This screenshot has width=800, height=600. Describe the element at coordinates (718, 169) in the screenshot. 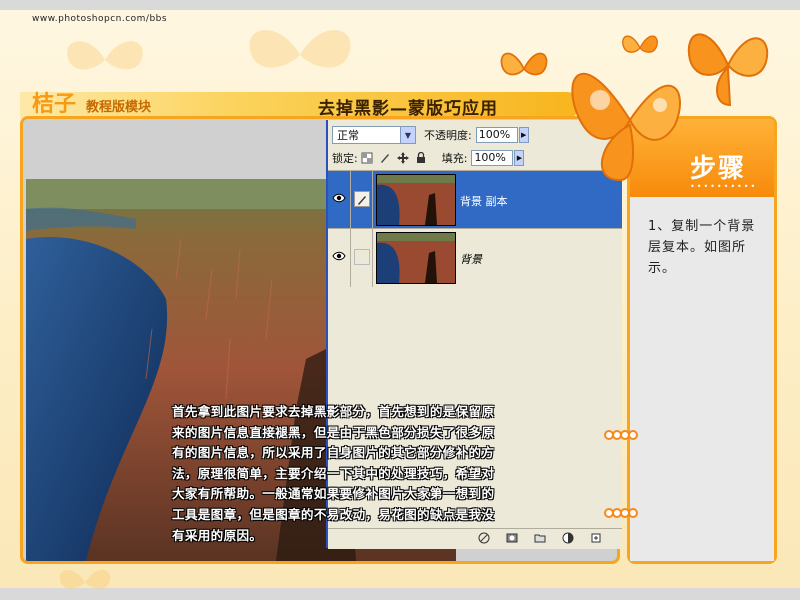

I see `steps-title: 步骤` at that location.